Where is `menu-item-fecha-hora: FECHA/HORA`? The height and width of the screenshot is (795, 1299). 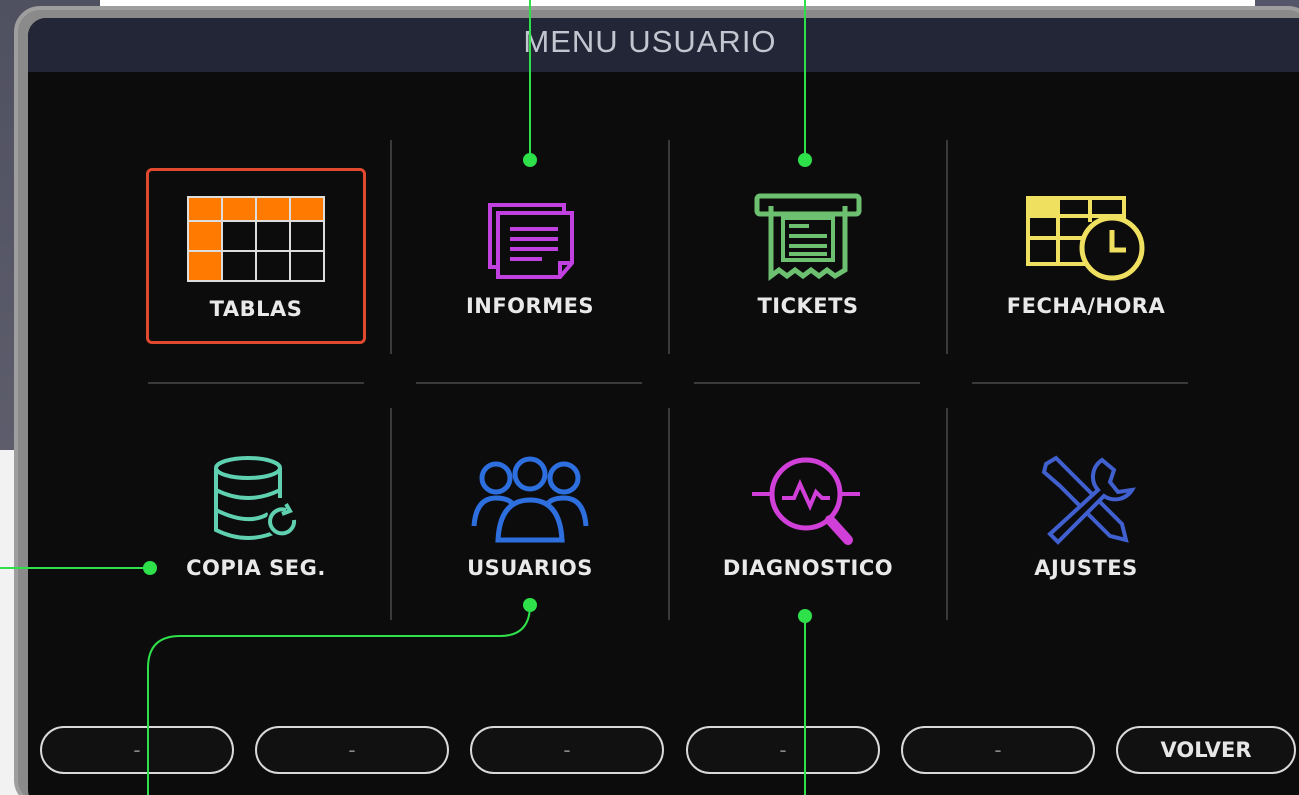
menu-item-fecha-hora: FECHA/HORA is located at coordinates (1086, 256).